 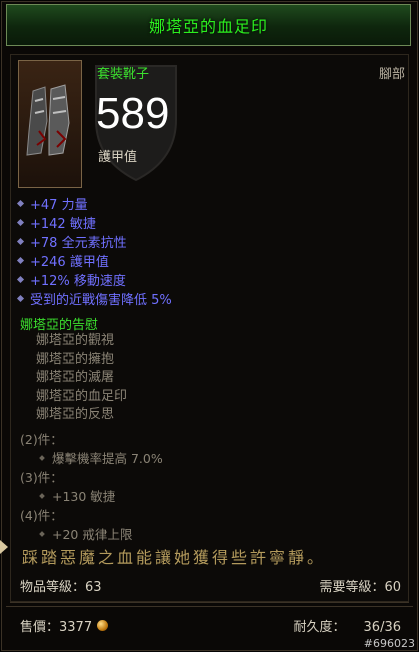 I want to click on armor-value: 589, so click(x=133, y=113).